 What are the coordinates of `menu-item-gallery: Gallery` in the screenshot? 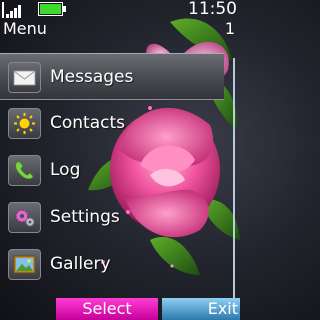 It's located at (115, 264).